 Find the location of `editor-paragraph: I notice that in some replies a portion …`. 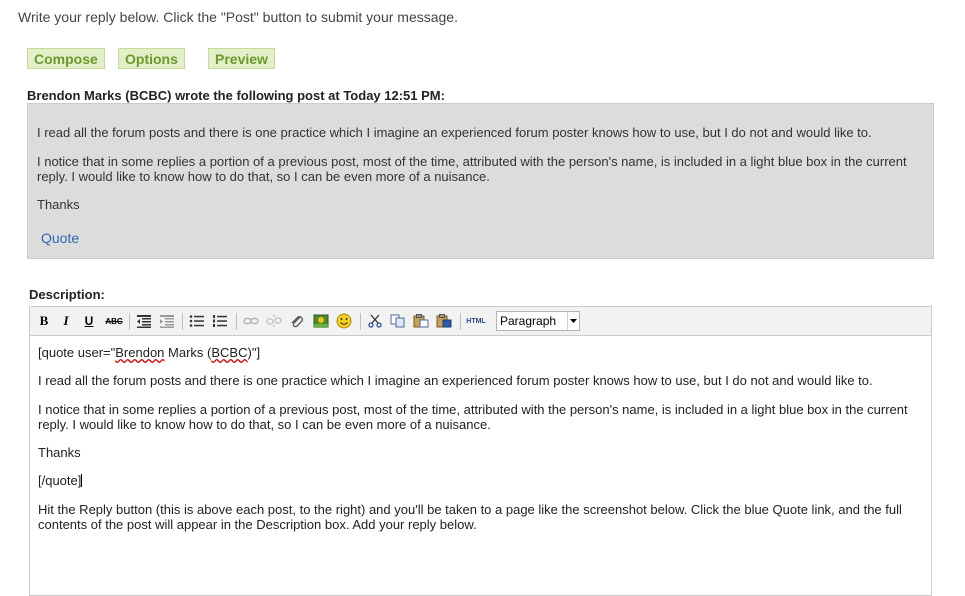

editor-paragraph: I notice that in some replies a portion … is located at coordinates (473, 417).